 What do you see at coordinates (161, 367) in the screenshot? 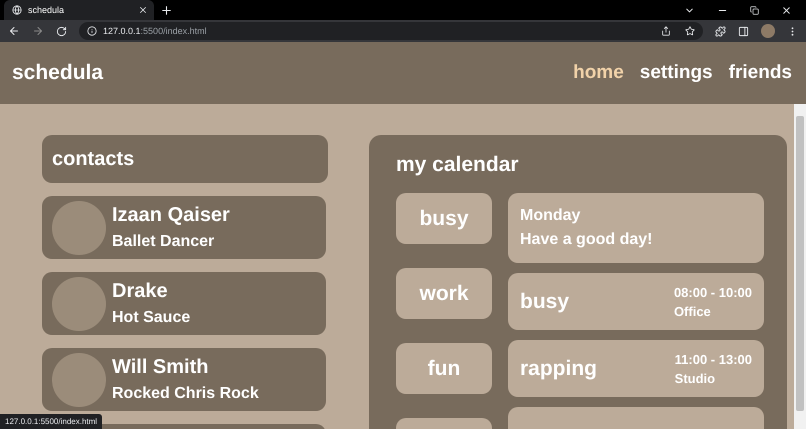
I see `contact-name: Will Smith` at bounding box center [161, 367].